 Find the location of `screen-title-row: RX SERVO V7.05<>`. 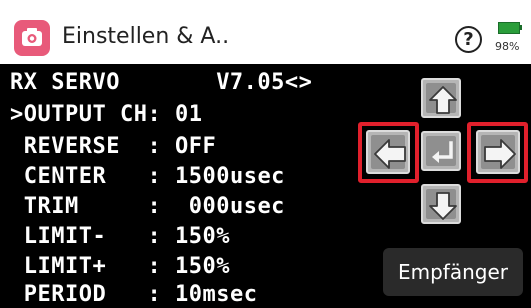

screen-title-row: RX SERVO V7.05<> is located at coordinates (161, 82).